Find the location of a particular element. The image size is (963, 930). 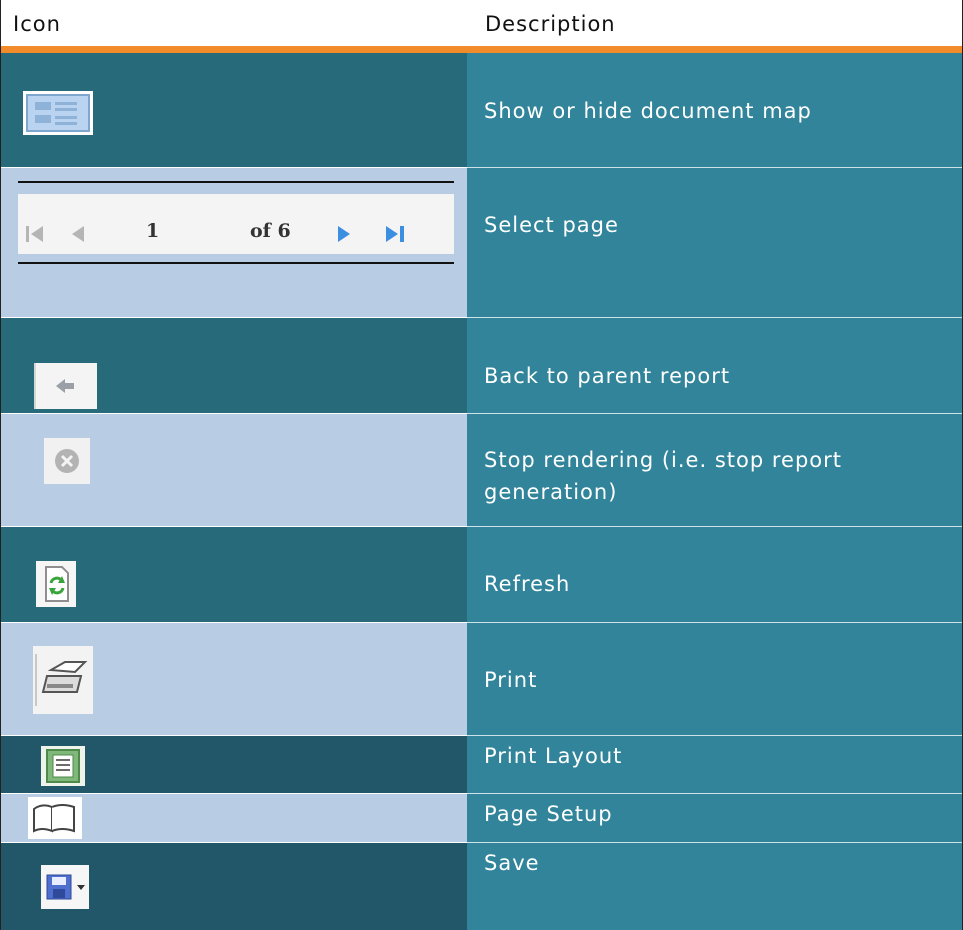

first-page-icon is located at coordinates (35, 236).